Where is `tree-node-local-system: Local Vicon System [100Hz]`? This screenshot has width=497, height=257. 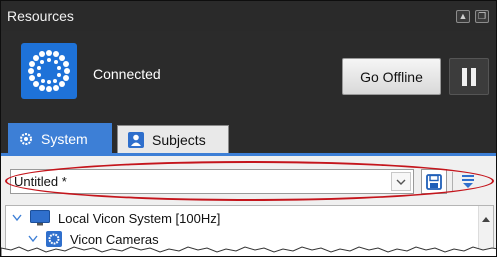
tree-node-local-system: Local Vicon System [100Hz] is located at coordinates (116, 218).